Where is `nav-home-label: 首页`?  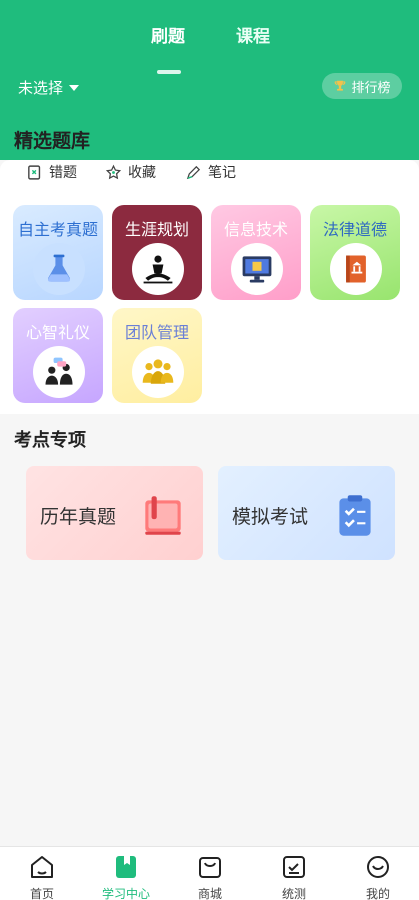
nav-home-label: 首页 is located at coordinates (41, 893).